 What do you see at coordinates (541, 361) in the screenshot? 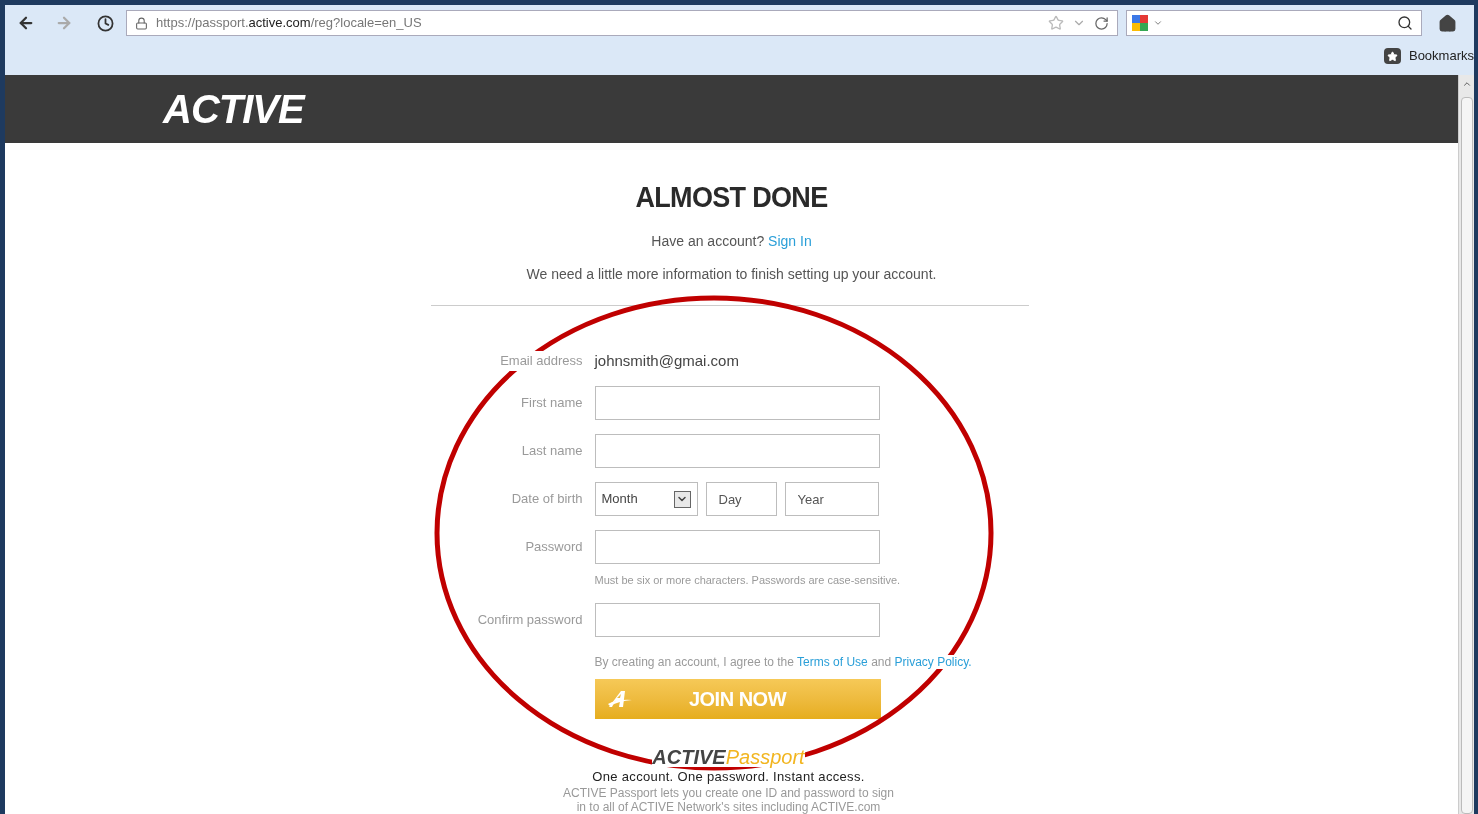
I see `field-label: Email address` at bounding box center [541, 361].